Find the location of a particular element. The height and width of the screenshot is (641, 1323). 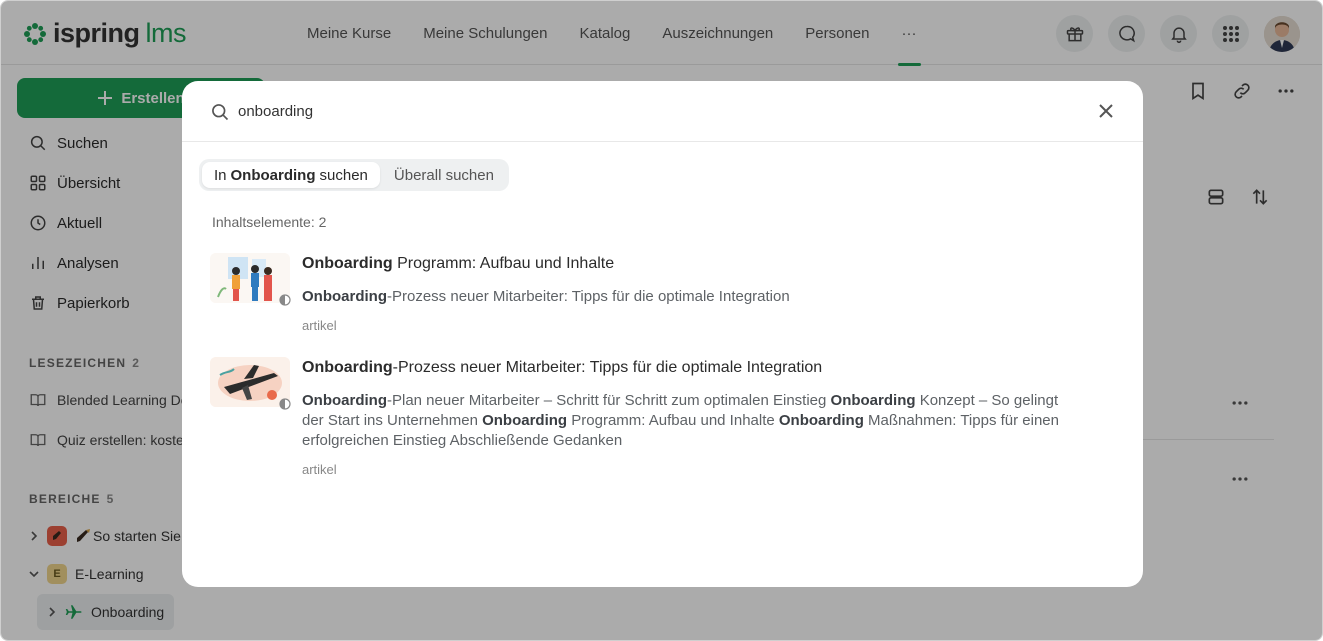

snippet-text: Programm: Aufbau und Inhalte is located at coordinates (673, 420).